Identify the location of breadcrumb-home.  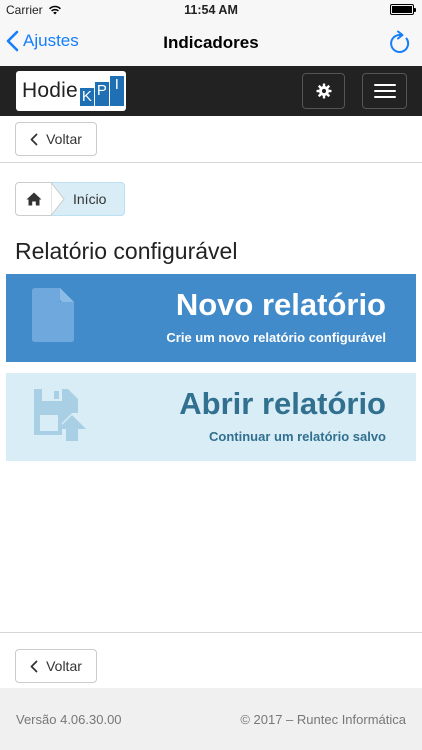
(33, 199).